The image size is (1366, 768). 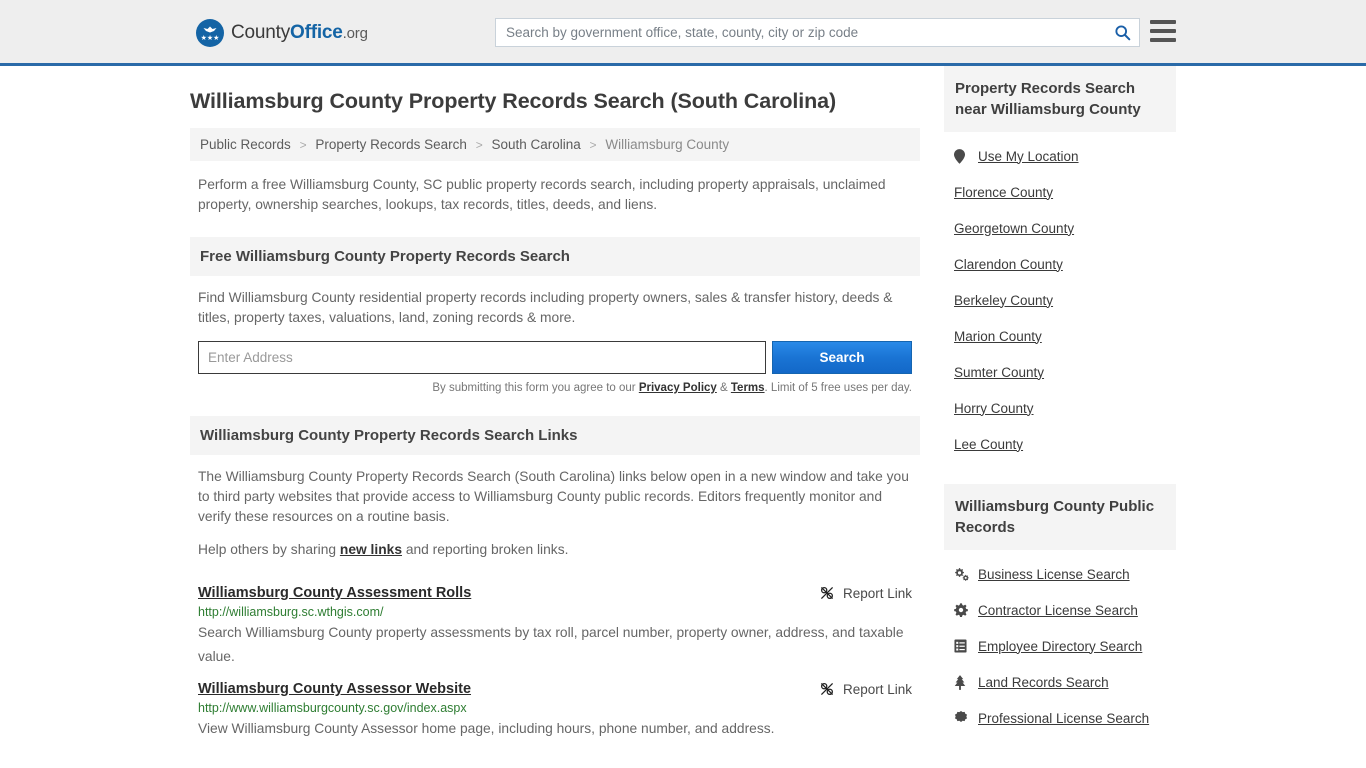 I want to click on brand-part-county: County, so click(x=261, y=32).